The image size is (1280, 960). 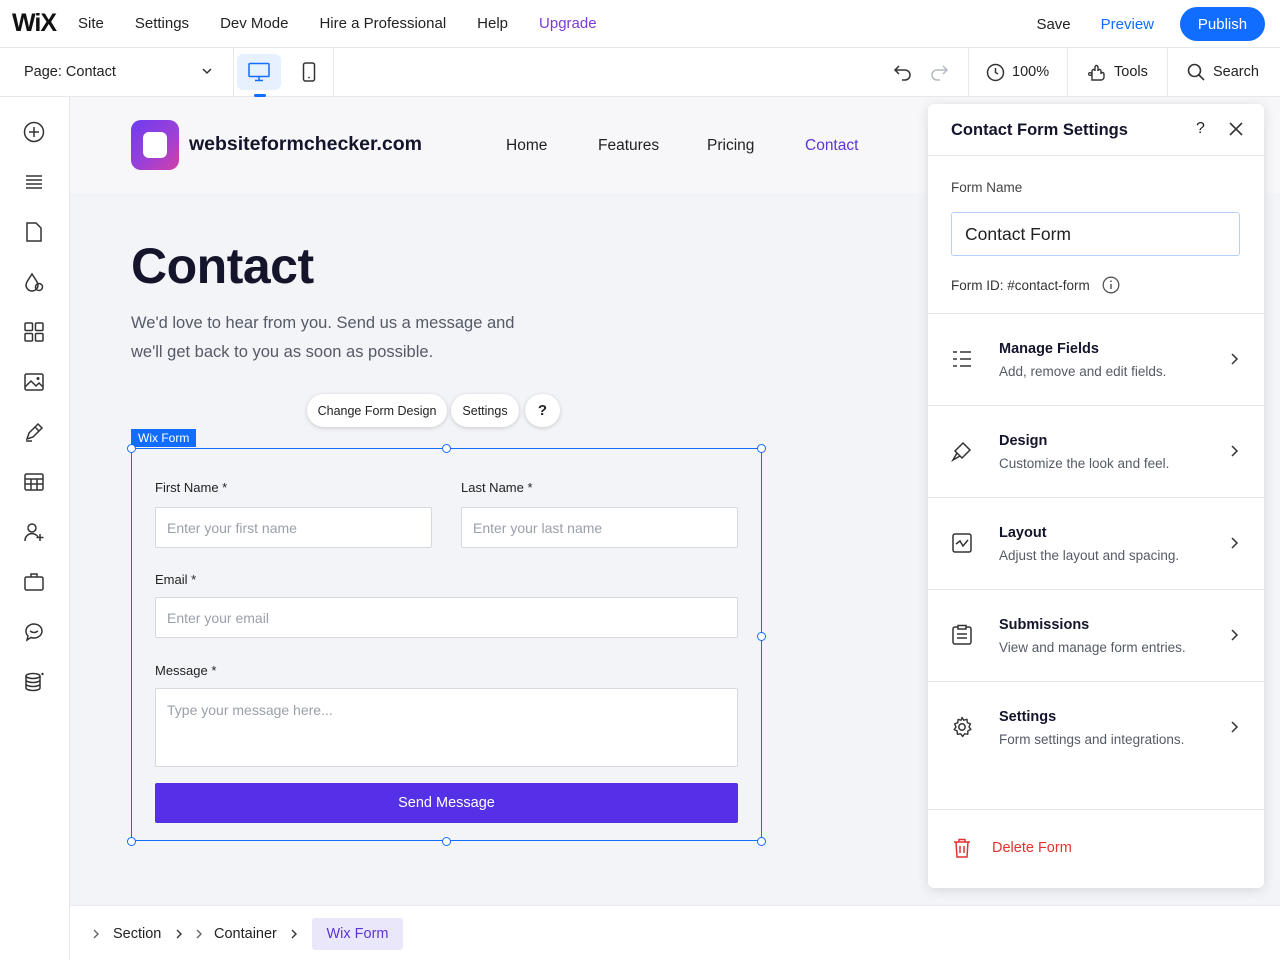 What do you see at coordinates (34, 432) in the screenshot?
I see `design-pen-icon` at bounding box center [34, 432].